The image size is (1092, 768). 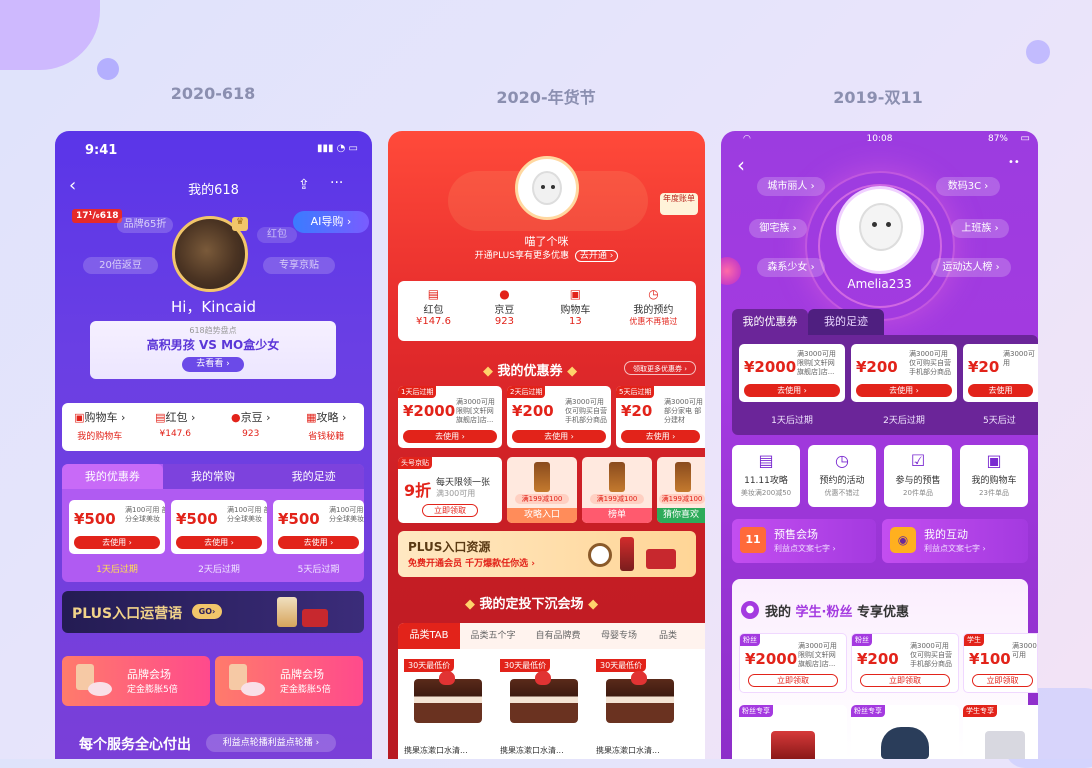 What do you see at coordinates (905, 663) in the screenshot?
I see `exclusive-coupon: 粉丝 ¥200 满3000可用 仅可购买自营 手机部分商品 立即领取` at bounding box center [905, 663].